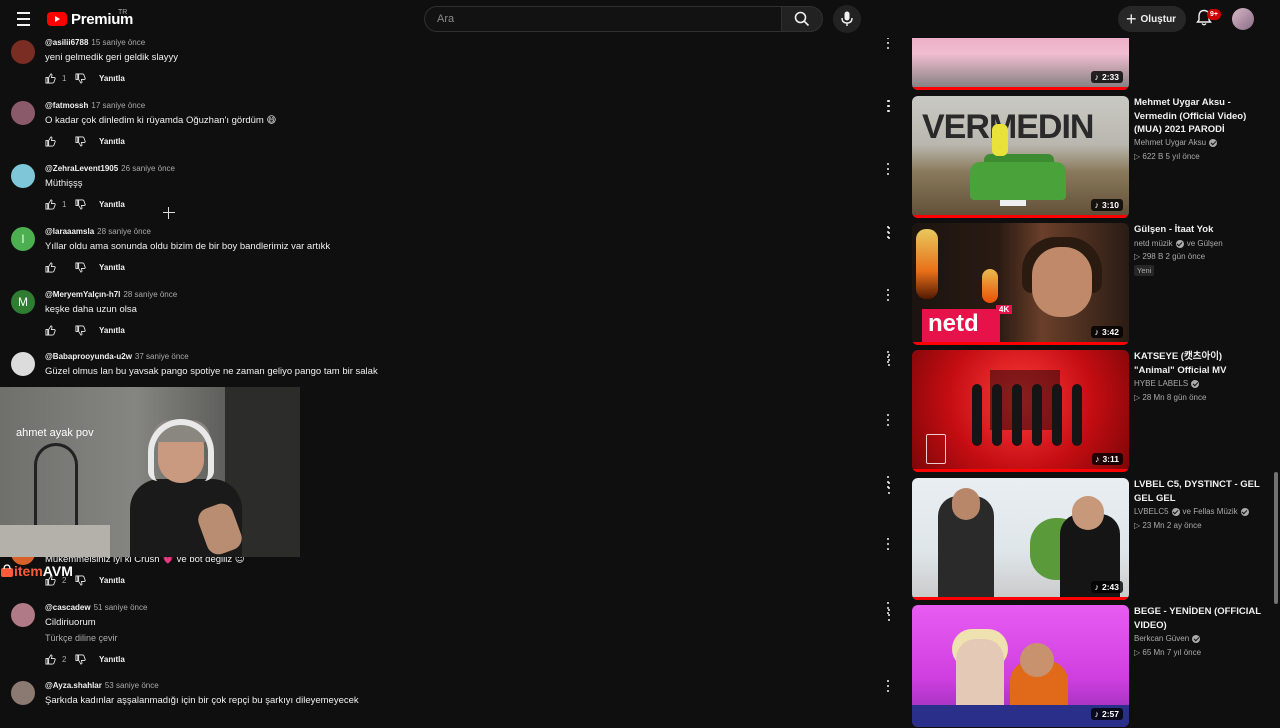  What do you see at coordinates (64, 78) in the screenshot?
I see `like-count: 1` at bounding box center [64, 78].